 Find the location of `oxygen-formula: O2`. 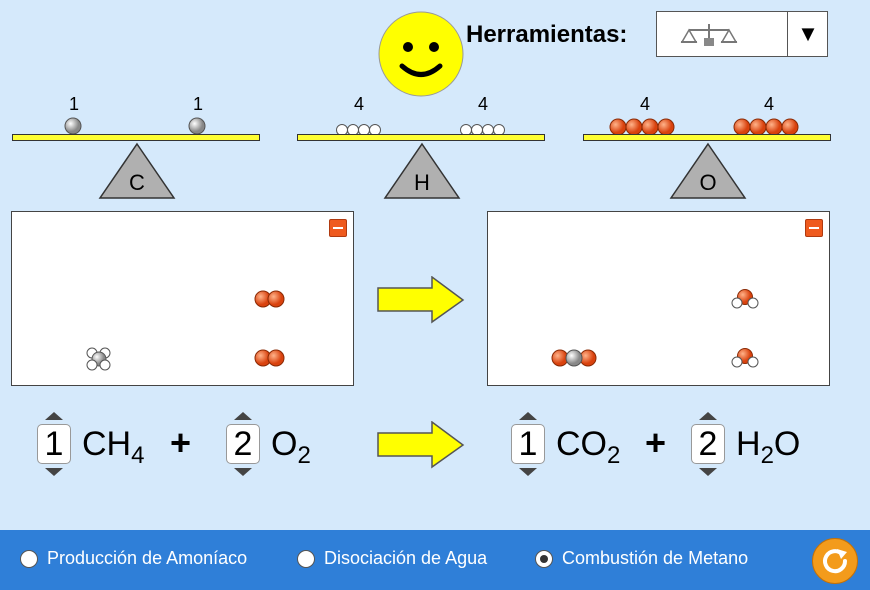

oxygen-formula: O2 is located at coordinates (291, 447).